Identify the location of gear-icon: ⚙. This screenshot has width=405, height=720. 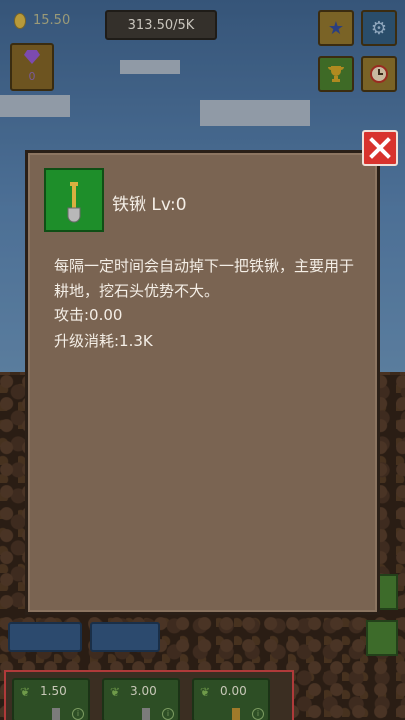
(379, 28).